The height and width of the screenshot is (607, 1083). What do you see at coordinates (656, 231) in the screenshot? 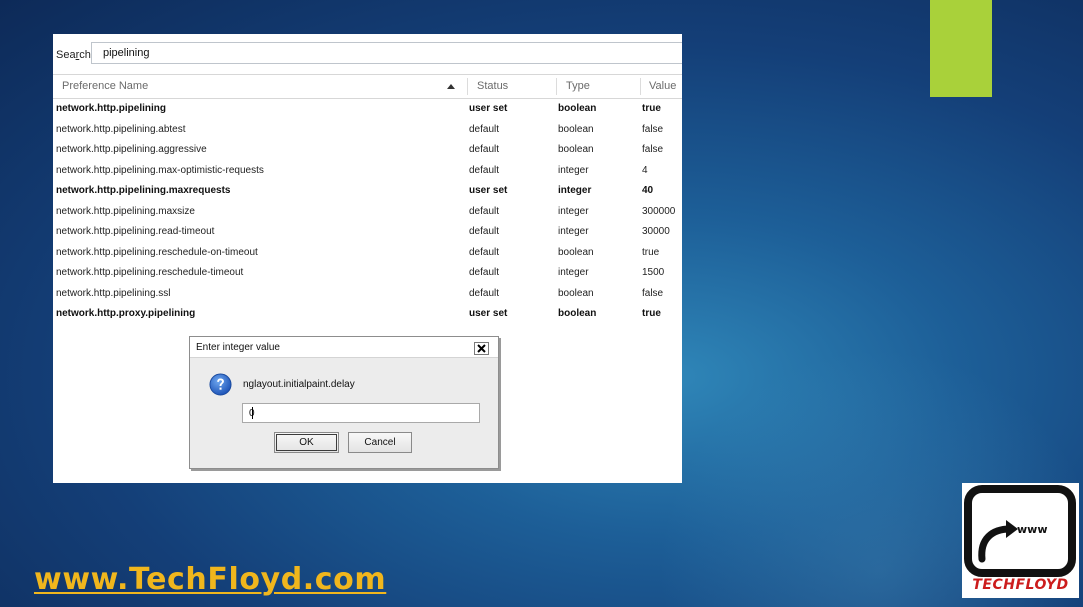
I see `cell-value: 30000` at bounding box center [656, 231].